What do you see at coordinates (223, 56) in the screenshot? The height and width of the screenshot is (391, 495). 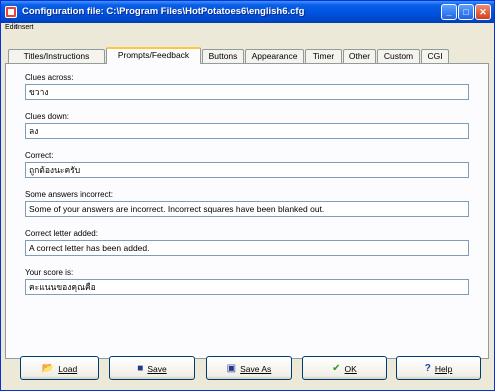 I see `tab-buttons: Buttons` at bounding box center [223, 56].